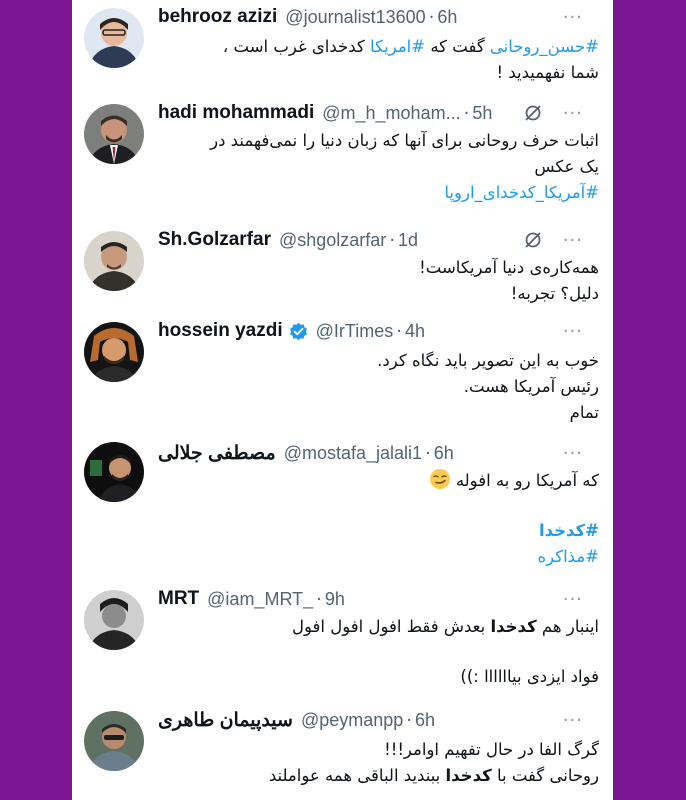  Describe the element at coordinates (355, 331) in the screenshot. I see `user-handle: @IrTimes` at that location.